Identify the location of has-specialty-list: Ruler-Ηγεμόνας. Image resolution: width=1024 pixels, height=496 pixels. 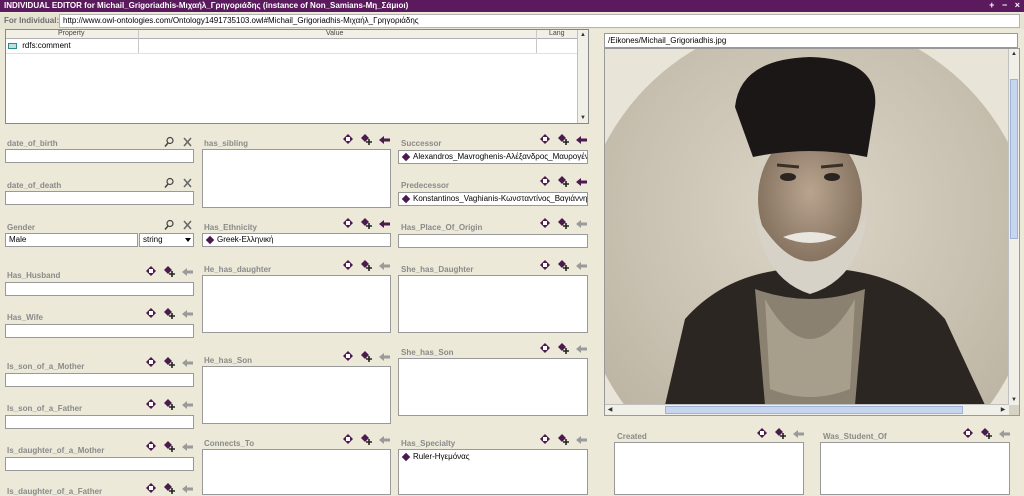
(493, 472).